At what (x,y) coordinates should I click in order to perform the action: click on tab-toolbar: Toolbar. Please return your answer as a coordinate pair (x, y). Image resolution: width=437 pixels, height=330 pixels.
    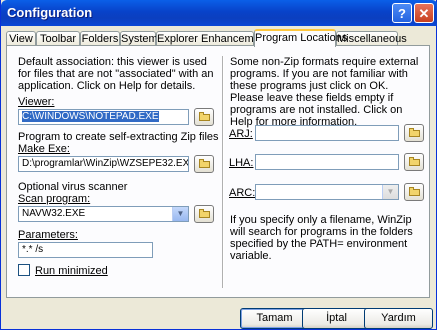
    Looking at the image, I should click on (58, 38).